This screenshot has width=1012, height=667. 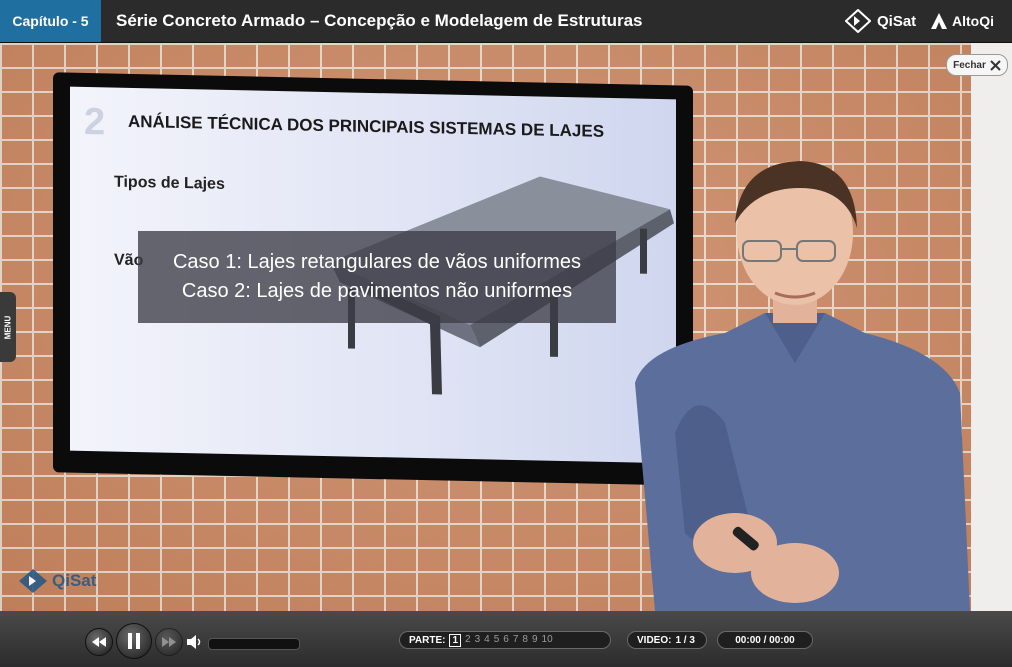 I want to click on part-label: PARTE:, so click(x=427, y=640).